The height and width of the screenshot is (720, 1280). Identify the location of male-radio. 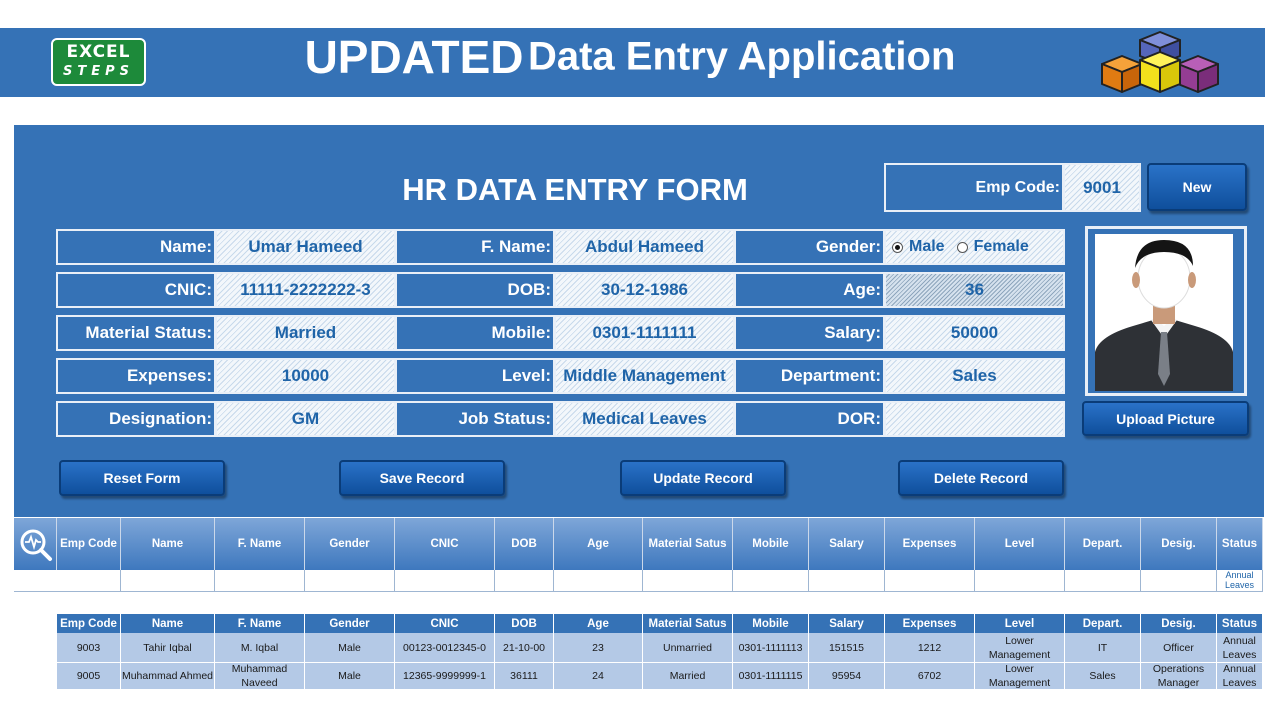
(897, 247).